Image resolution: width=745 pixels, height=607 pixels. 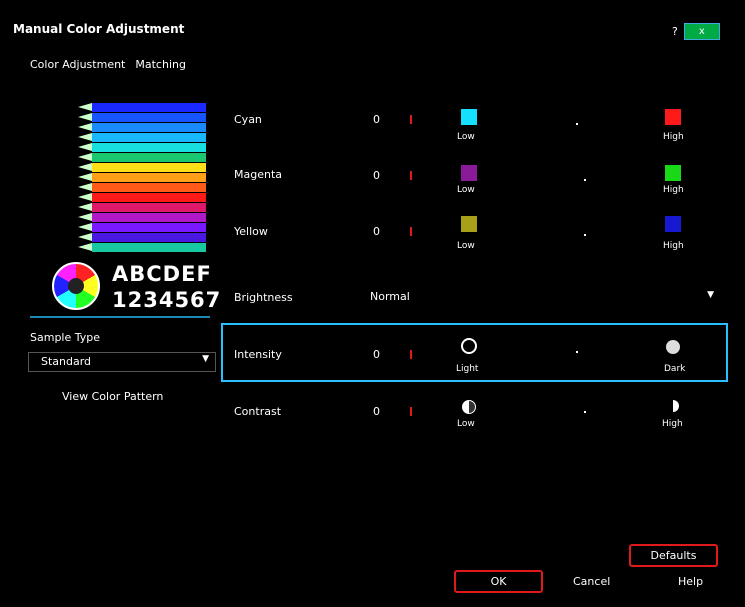 What do you see at coordinates (411, 119) in the screenshot?
I see `cyan-spin-icon` at bounding box center [411, 119].